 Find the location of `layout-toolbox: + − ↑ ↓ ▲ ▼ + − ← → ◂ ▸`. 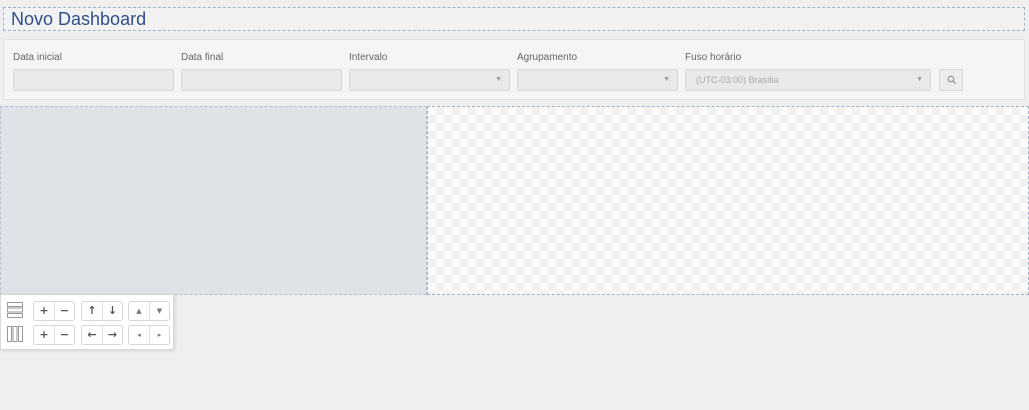

layout-toolbox: + − ↑ ↓ ▲ ▼ + − ← → ◂ ▸ is located at coordinates (87, 322).